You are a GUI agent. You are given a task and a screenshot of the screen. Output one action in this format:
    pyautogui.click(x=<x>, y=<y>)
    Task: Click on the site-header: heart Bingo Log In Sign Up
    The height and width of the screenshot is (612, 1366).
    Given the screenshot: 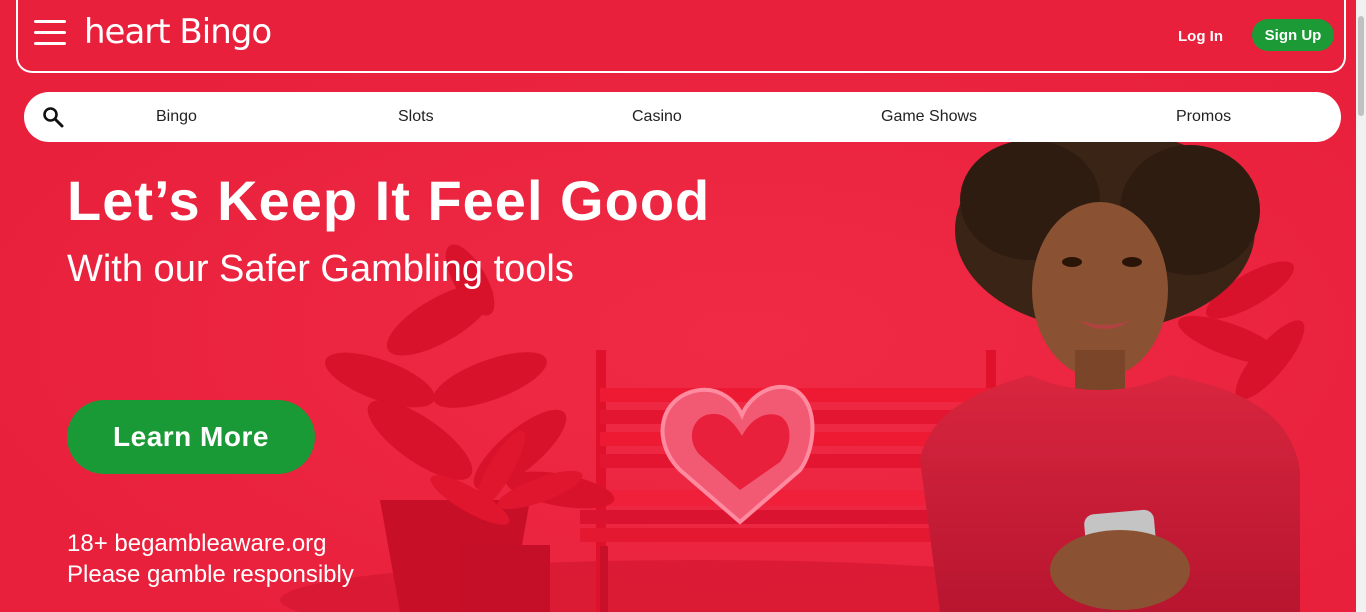 What is the action you would take?
    pyautogui.click(x=681, y=36)
    